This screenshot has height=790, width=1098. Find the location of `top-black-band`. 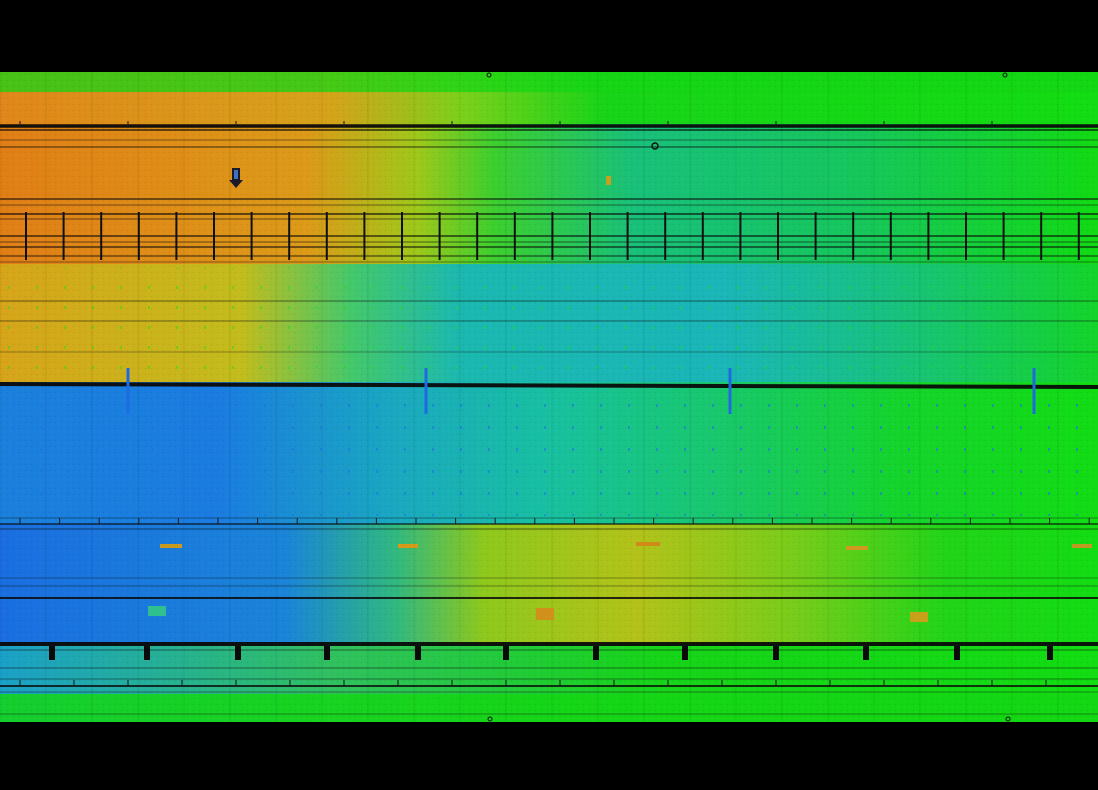

top-black-band is located at coordinates (549, 36).